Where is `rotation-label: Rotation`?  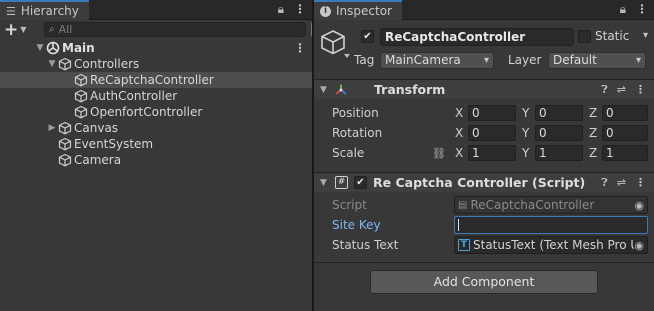 rotation-label: Rotation is located at coordinates (357, 133).